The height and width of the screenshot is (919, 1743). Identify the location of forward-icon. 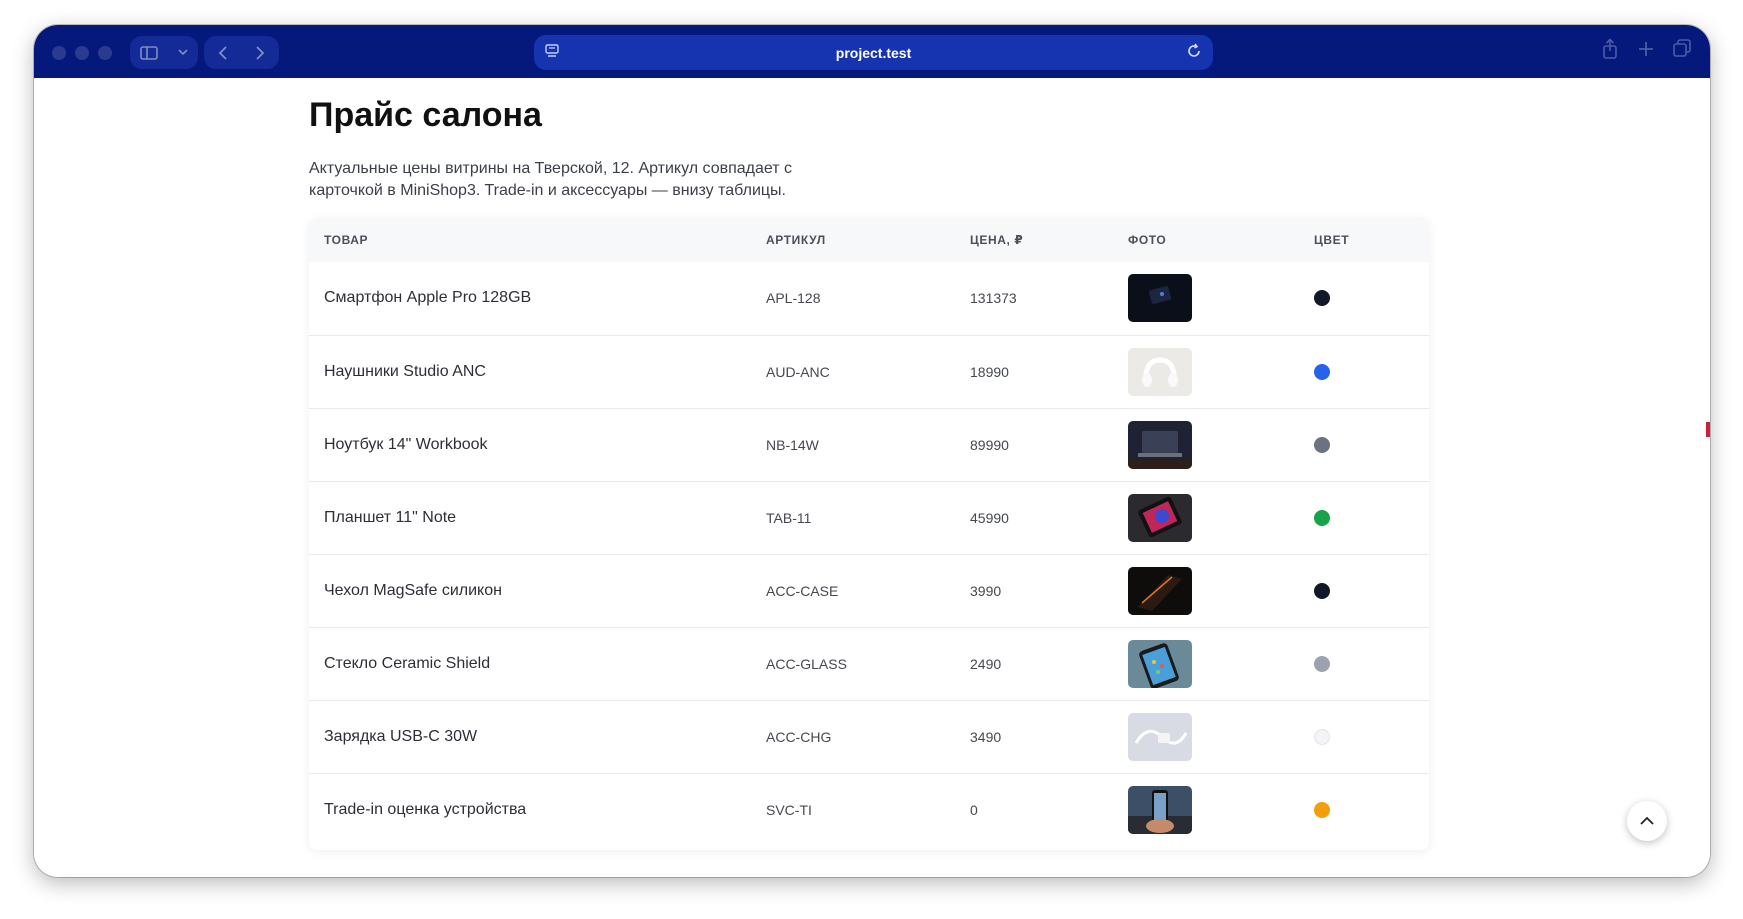
(260, 52).